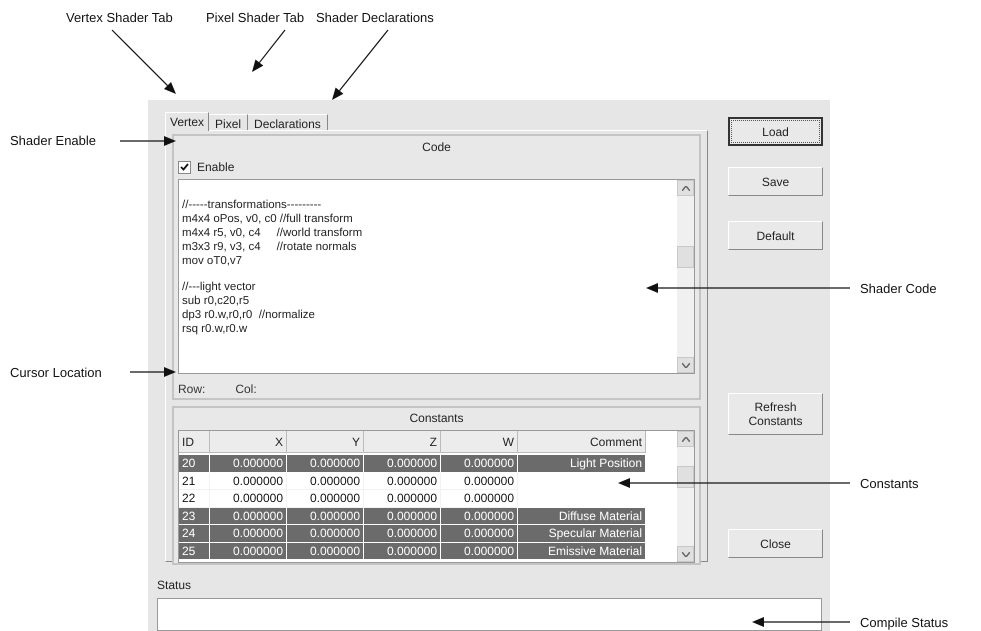 This screenshot has height=631, width=981. What do you see at coordinates (582, 533) in the screenshot?
I see `table-cell: Specular Material` at bounding box center [582, 533].